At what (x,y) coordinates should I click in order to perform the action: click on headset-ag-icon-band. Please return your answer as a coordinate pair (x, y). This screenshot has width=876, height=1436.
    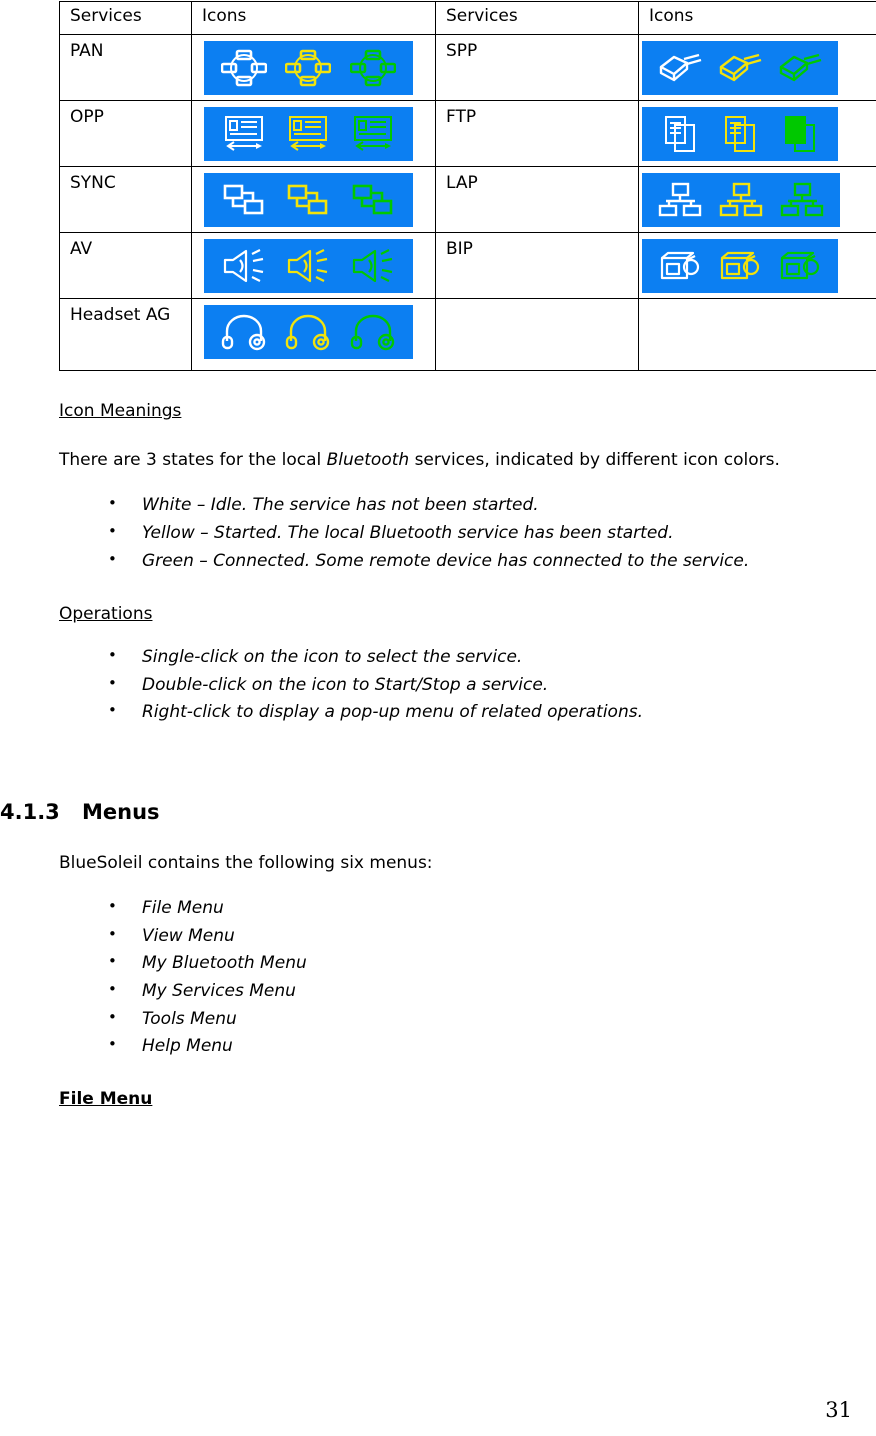
    Looking at the image, I should click on (308, 332).